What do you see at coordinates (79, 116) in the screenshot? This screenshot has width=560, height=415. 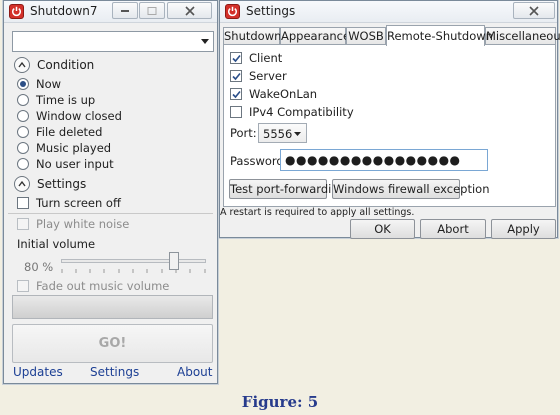 I see `option-label: Window closed` at bounding box center [79, 116].